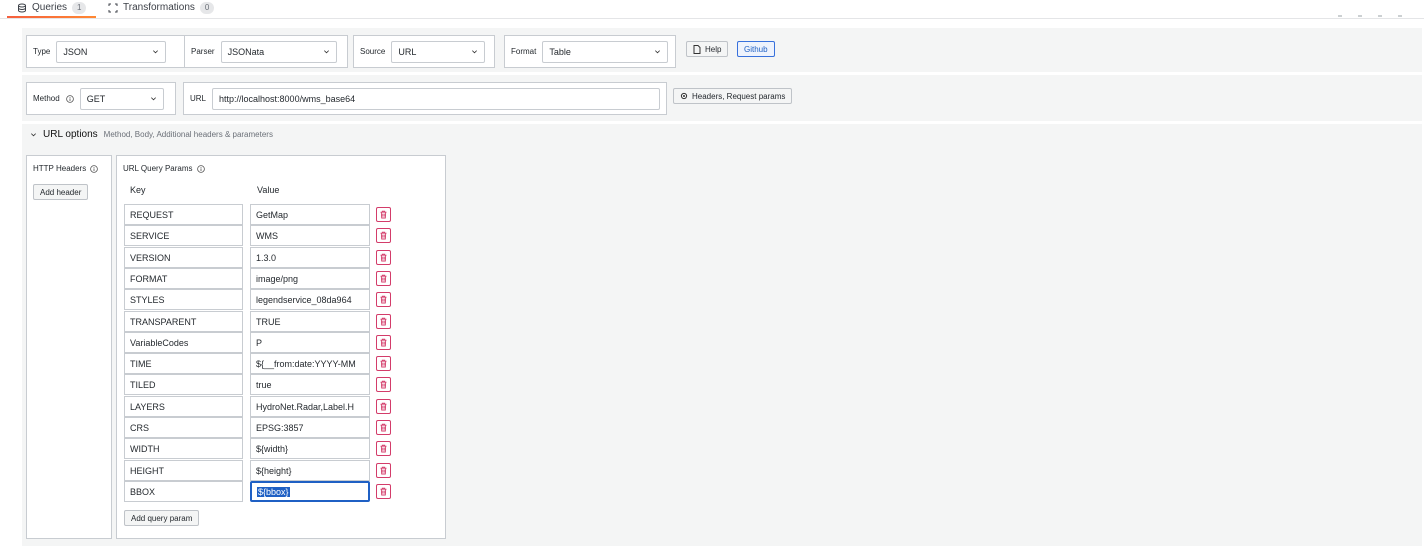  I want to click on param-value-input: HydroNet.Radar,Label.H, so click(310, 406).